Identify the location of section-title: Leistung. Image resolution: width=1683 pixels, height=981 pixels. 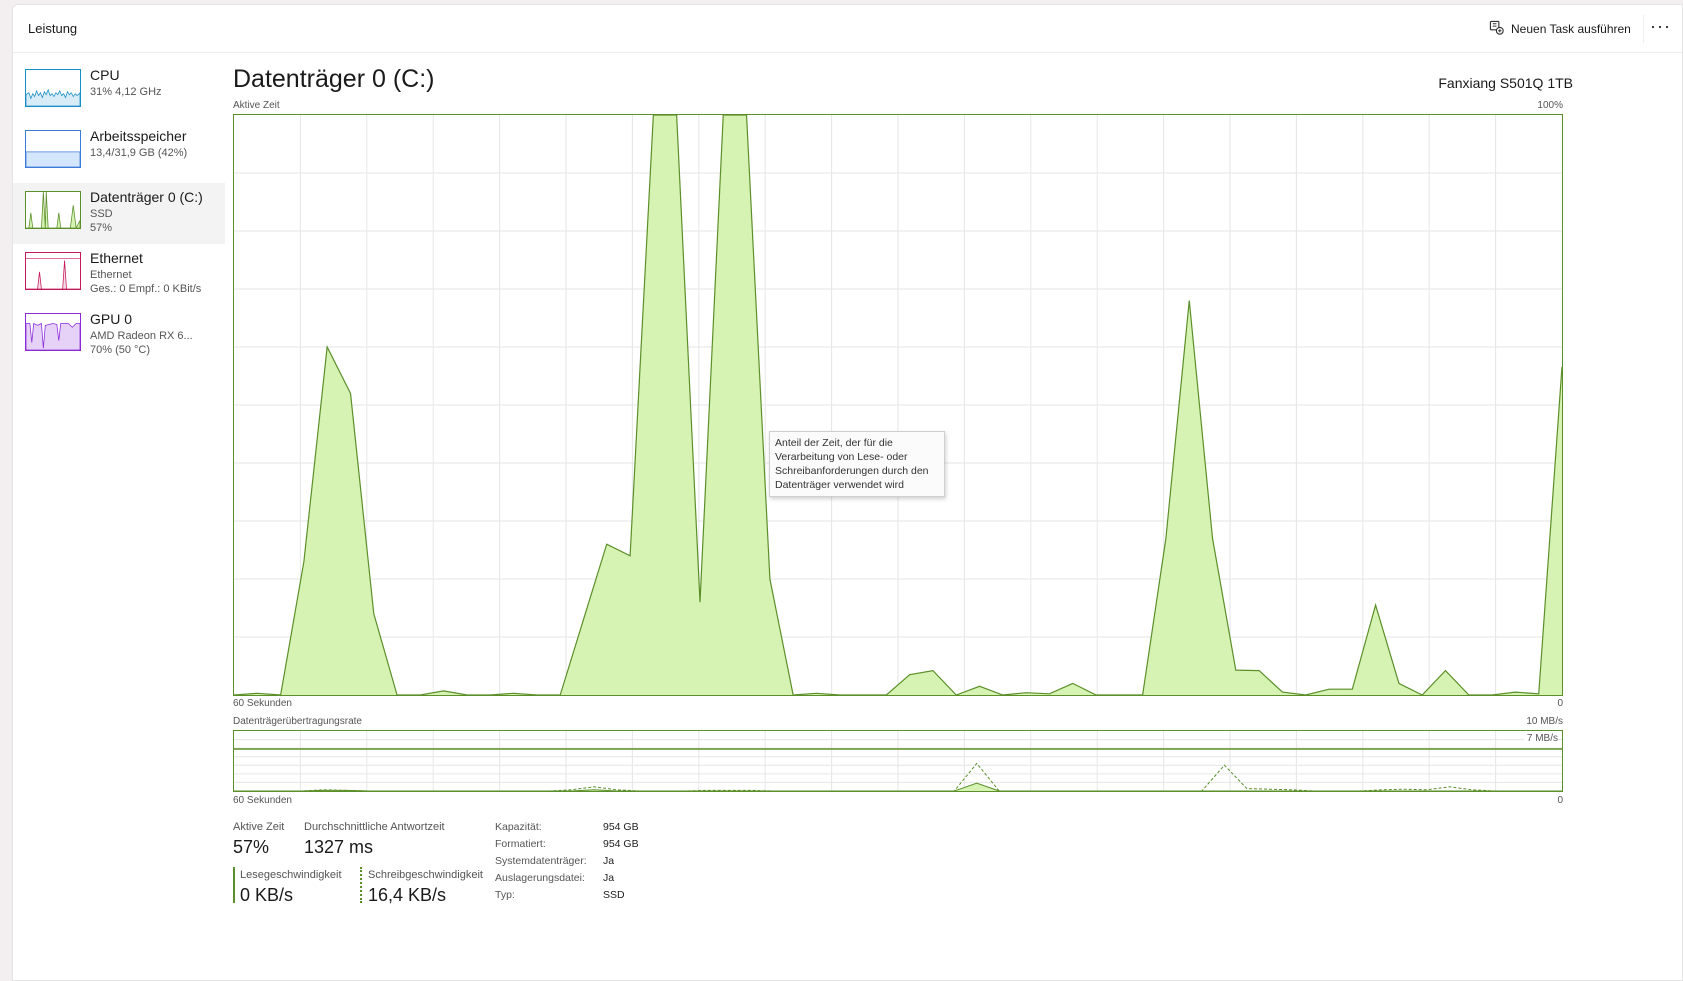
(53, 28).